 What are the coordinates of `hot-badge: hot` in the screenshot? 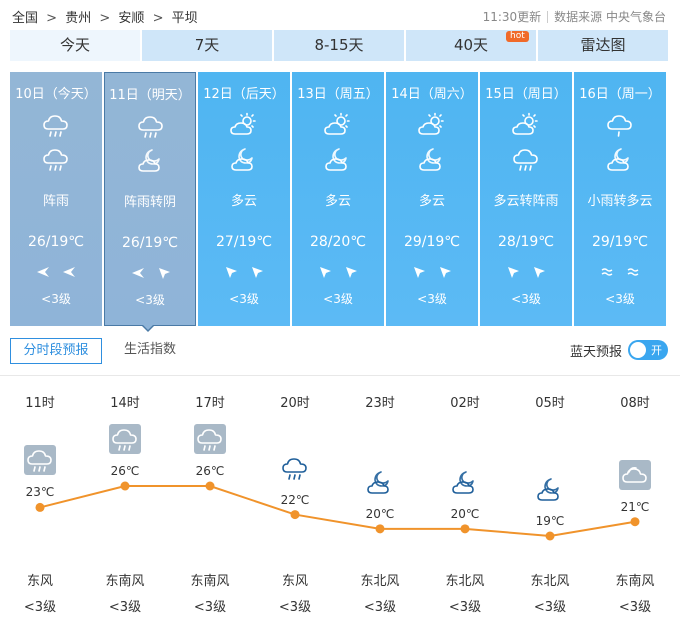 It's located at (517, 36).